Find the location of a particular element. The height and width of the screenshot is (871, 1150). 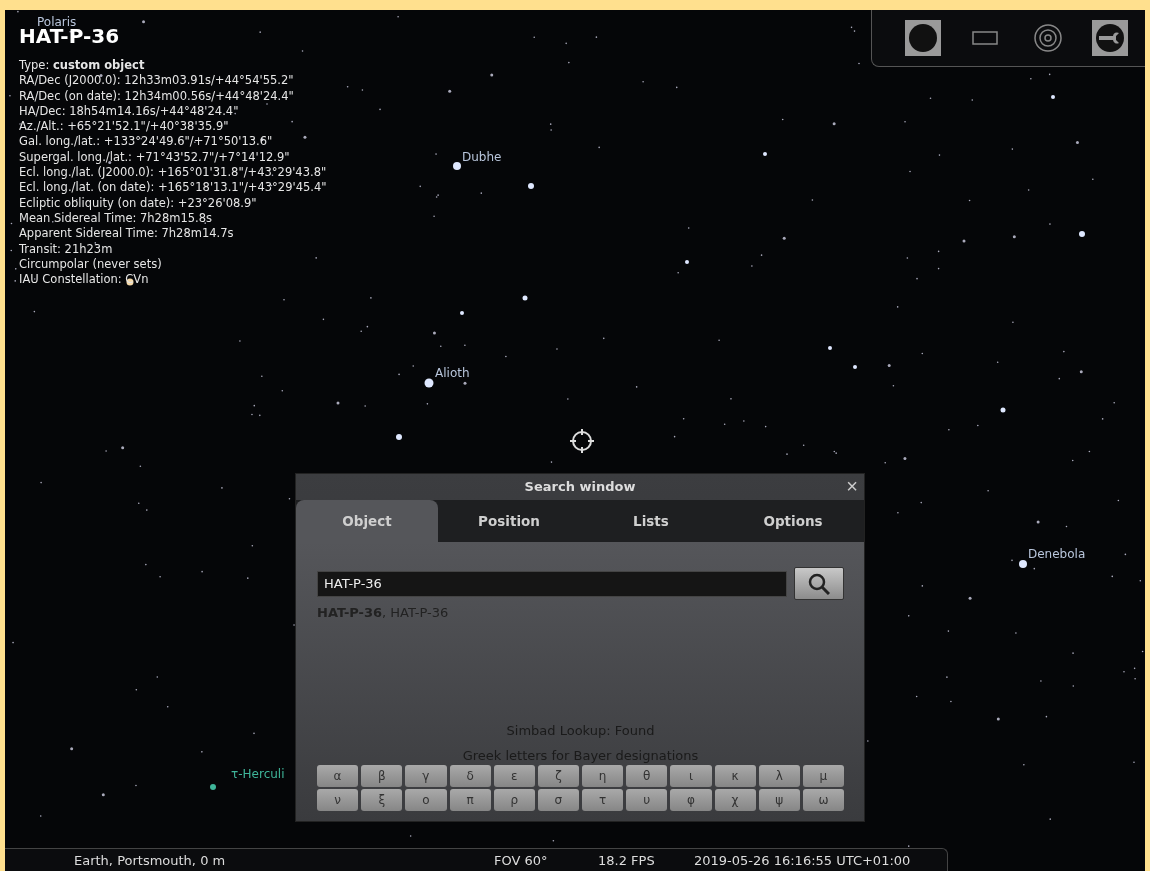

info-line: HA/Dec: 18h54m14.16s/+44°48'24.4" is located at coordinates (129, 111).